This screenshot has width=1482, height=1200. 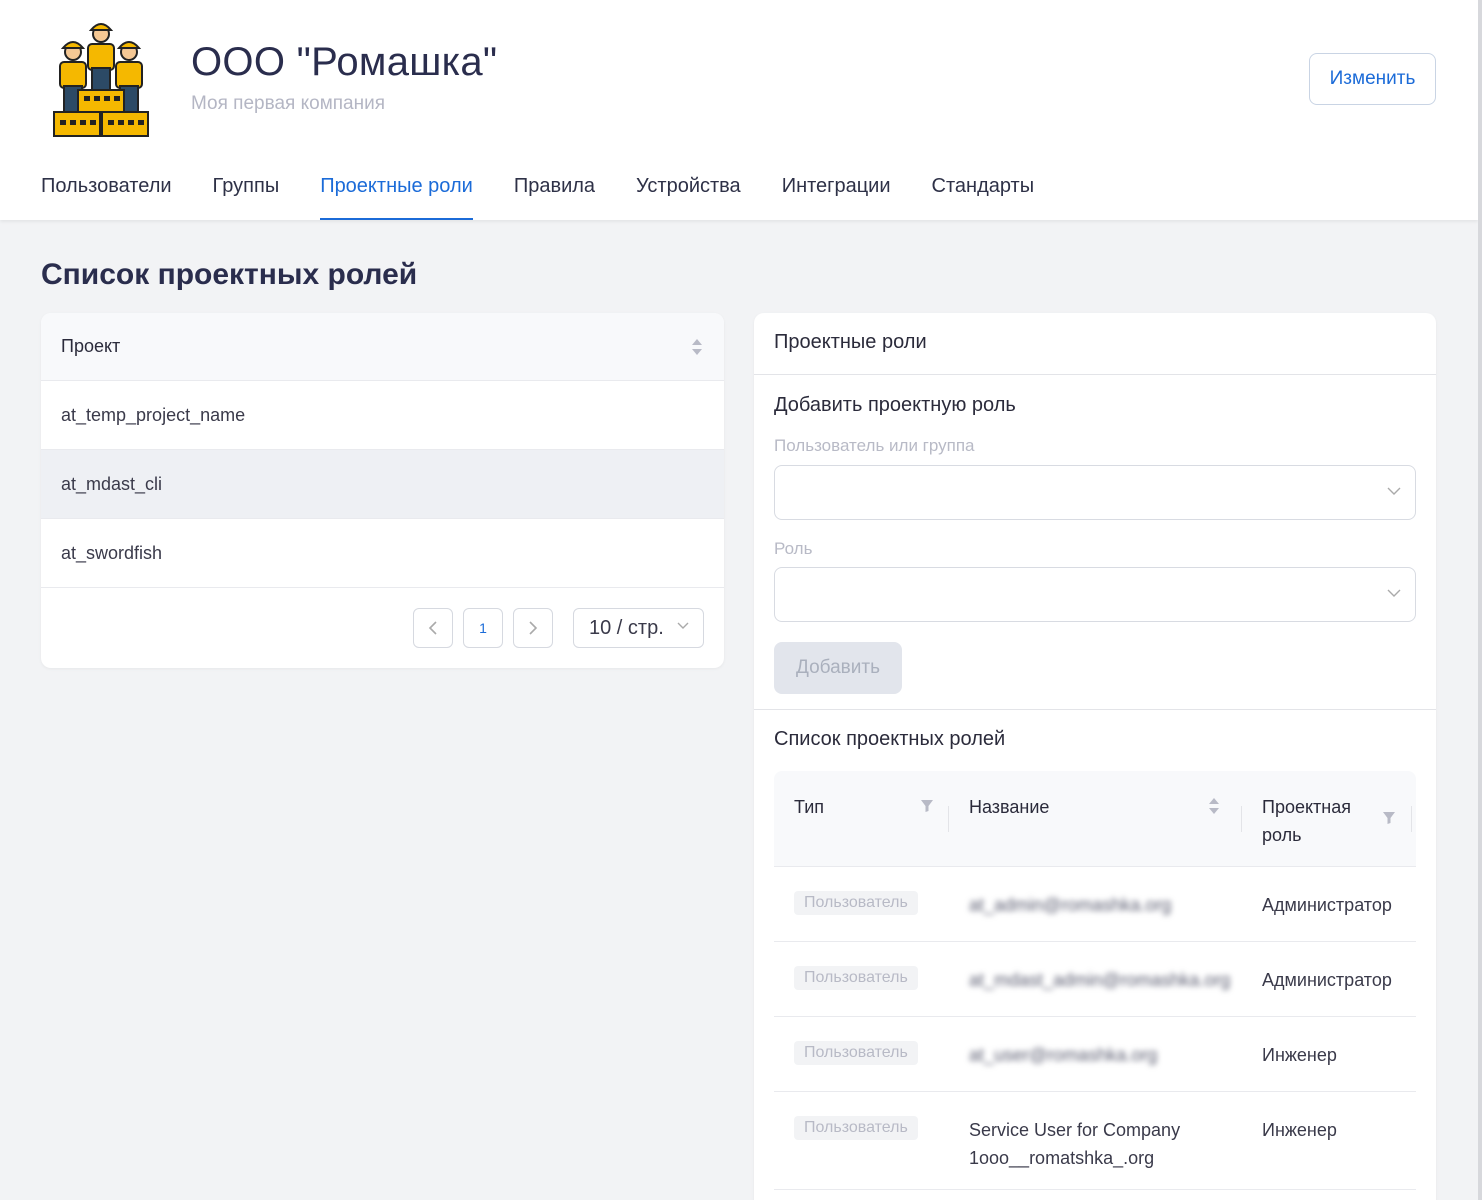 What do you see at coordinates (91, 346) in the screenshot?
I see `projects-column-label: Проект` at bounding box center [91, 346].